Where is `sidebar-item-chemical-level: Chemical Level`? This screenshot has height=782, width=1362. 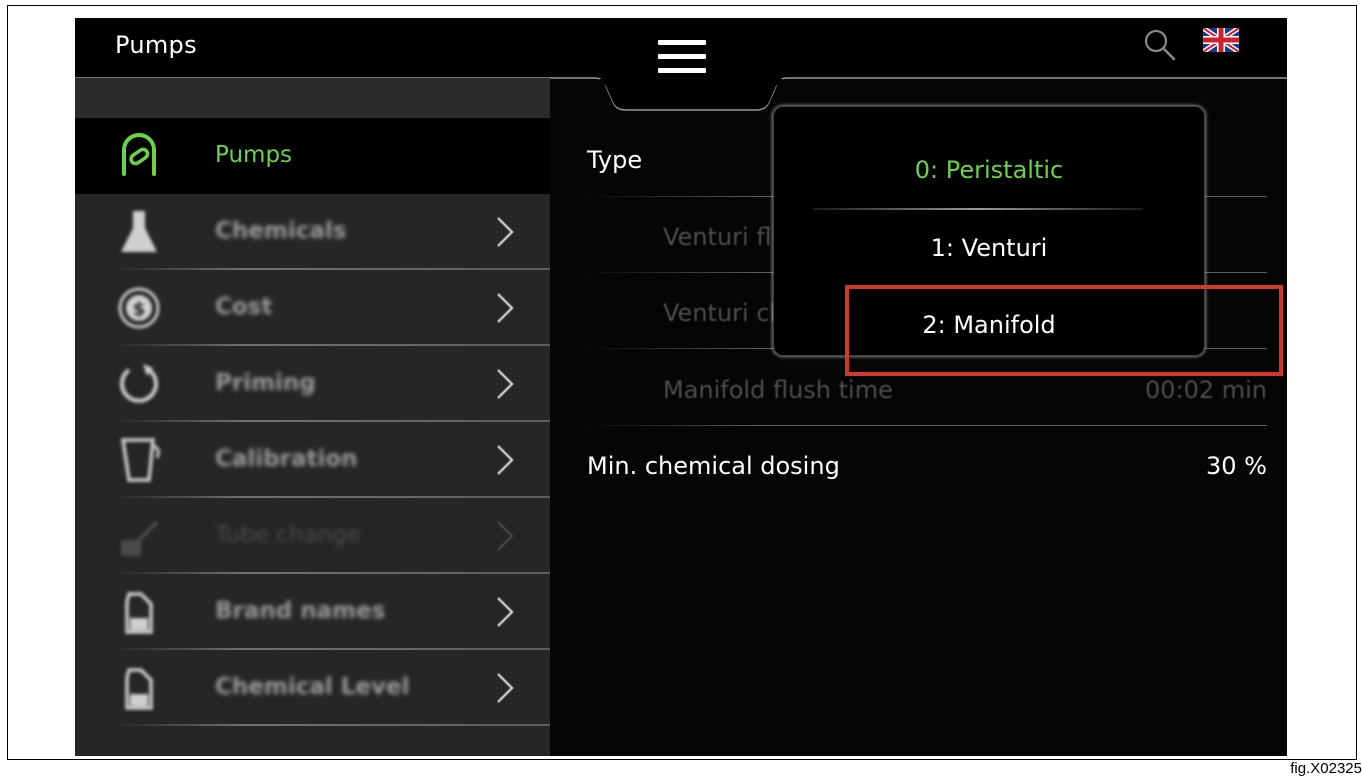
sidebar-item-chemical-level: Chemical Level is located at coordinates (312, 688).